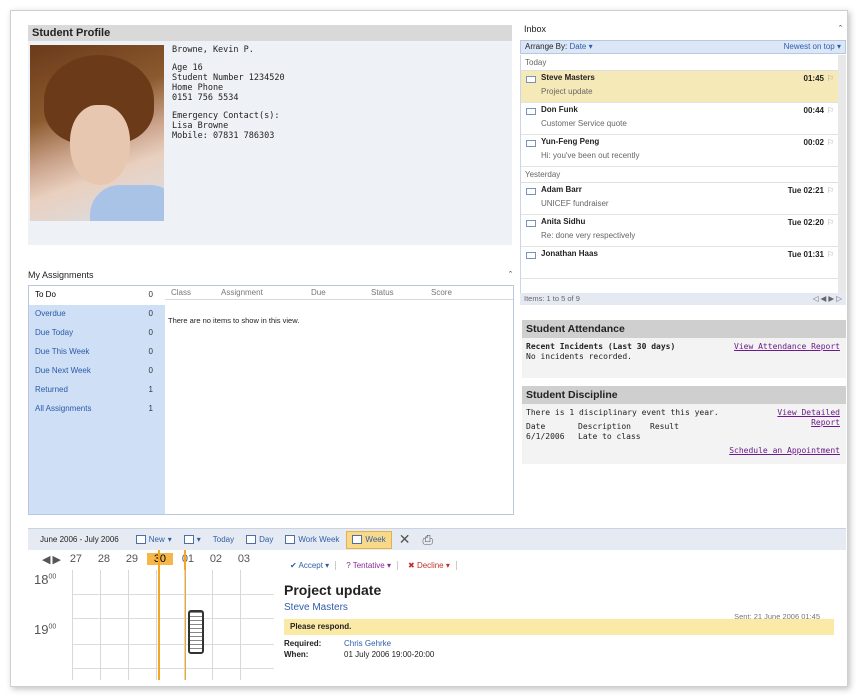 This screenshot has height=697, width=858. What do you see at coordinates (683, 47) in the screenshot?
I see `inbox-arrange-bar: Arrange By: Date ▾ Newest on top ▾` at bounding box center [683, 47].